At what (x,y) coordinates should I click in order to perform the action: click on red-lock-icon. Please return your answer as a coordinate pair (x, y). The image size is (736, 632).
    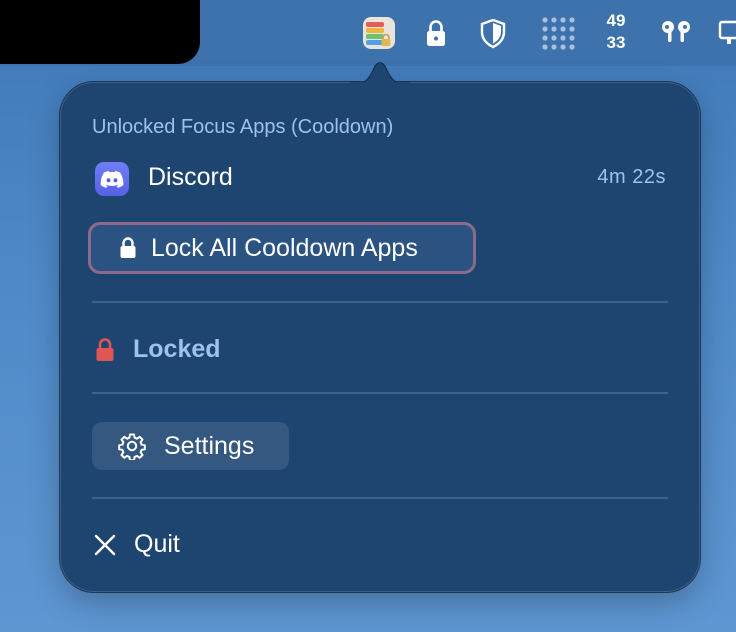
    Looking at the image, I should click on (105, 349).